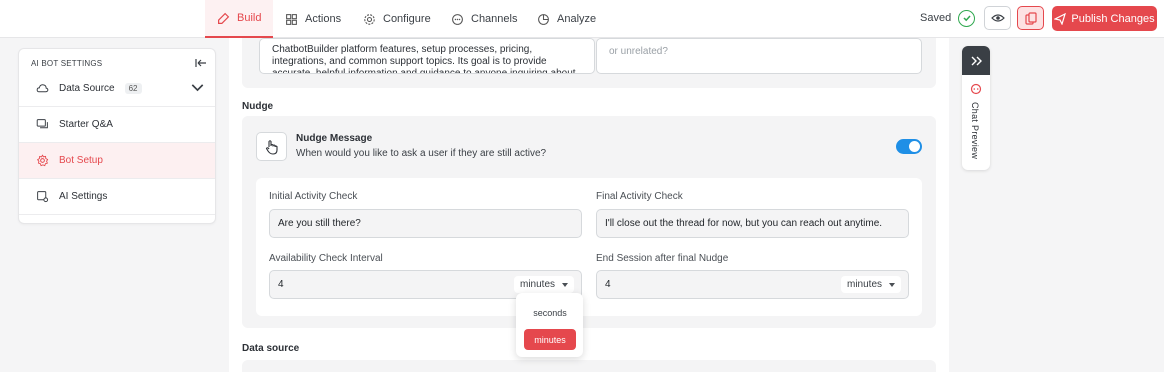 Image resolution: width=1164 pixels, height=372 pixels. I want to click on interval-value-input: 4, so click(281, 284).